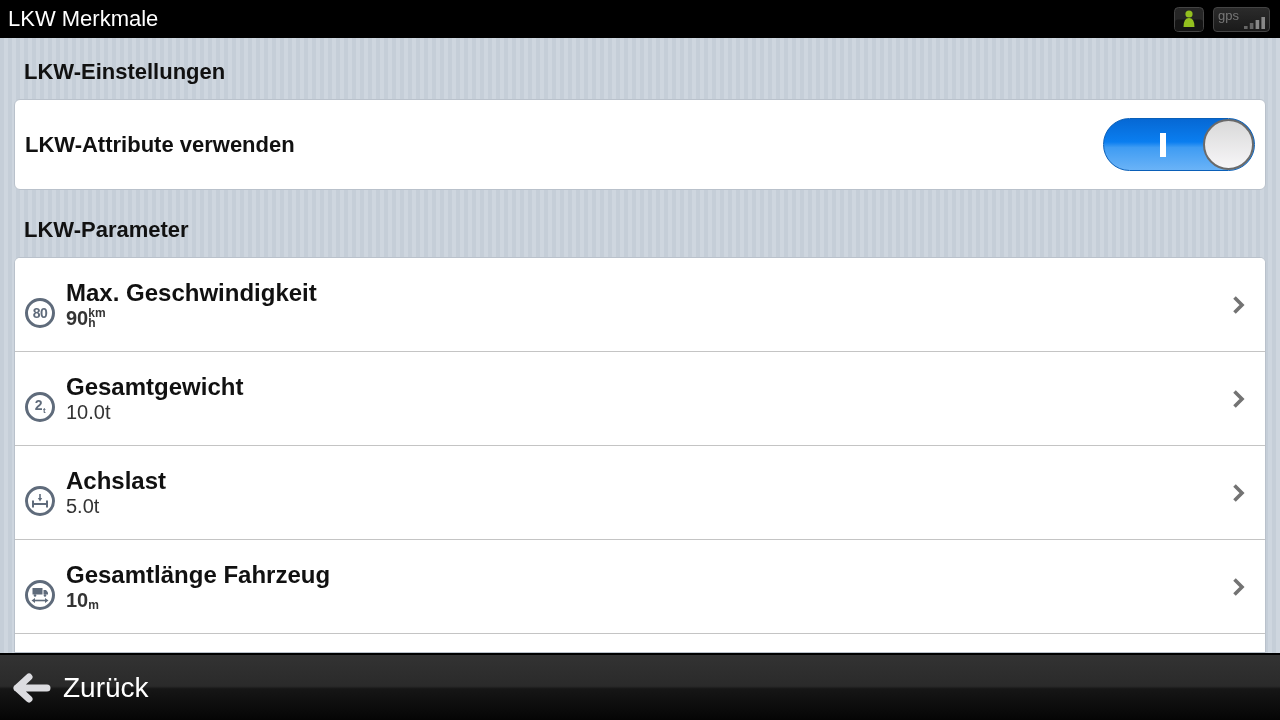 Image resolution: width=1280 pixels, height=720 pixels. I want to click on parameter-title: Achslast, so click(116, 481).